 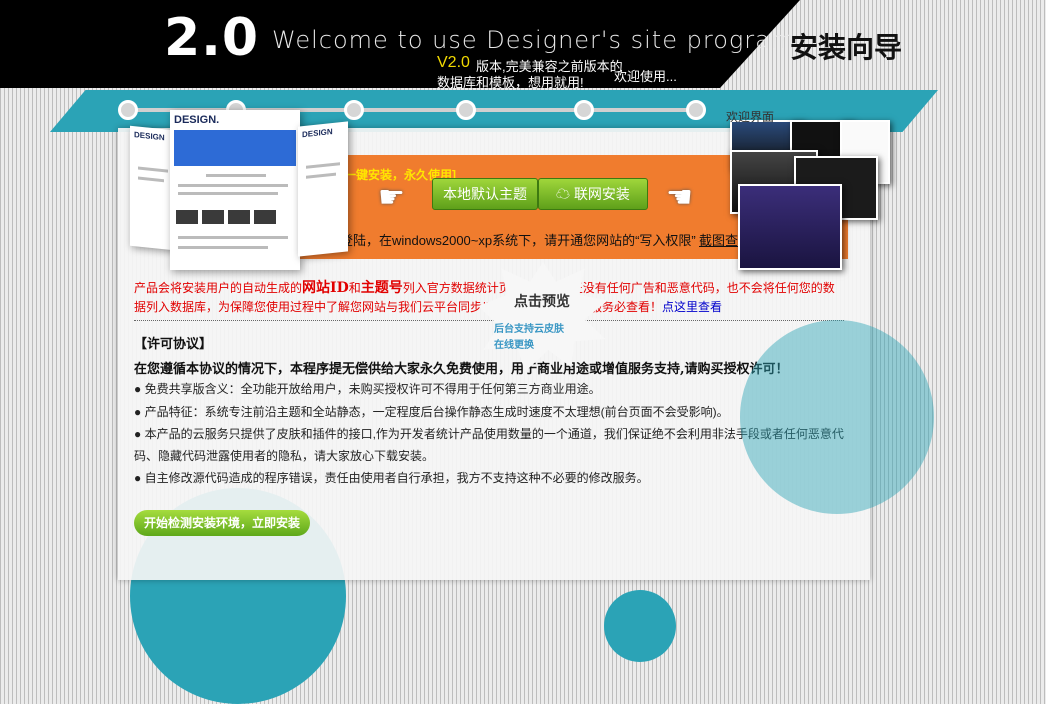 I want to click on cloud-icon: ☁, so click(x=563, y=194).